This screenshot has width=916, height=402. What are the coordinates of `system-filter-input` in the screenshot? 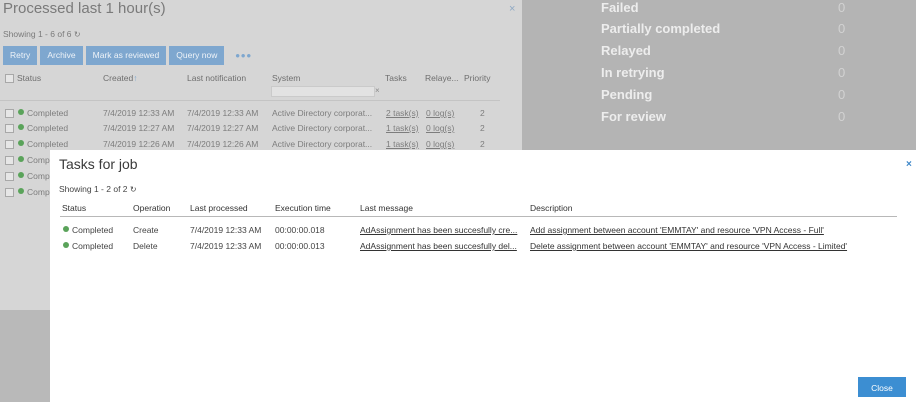 It's located at (323, 91).